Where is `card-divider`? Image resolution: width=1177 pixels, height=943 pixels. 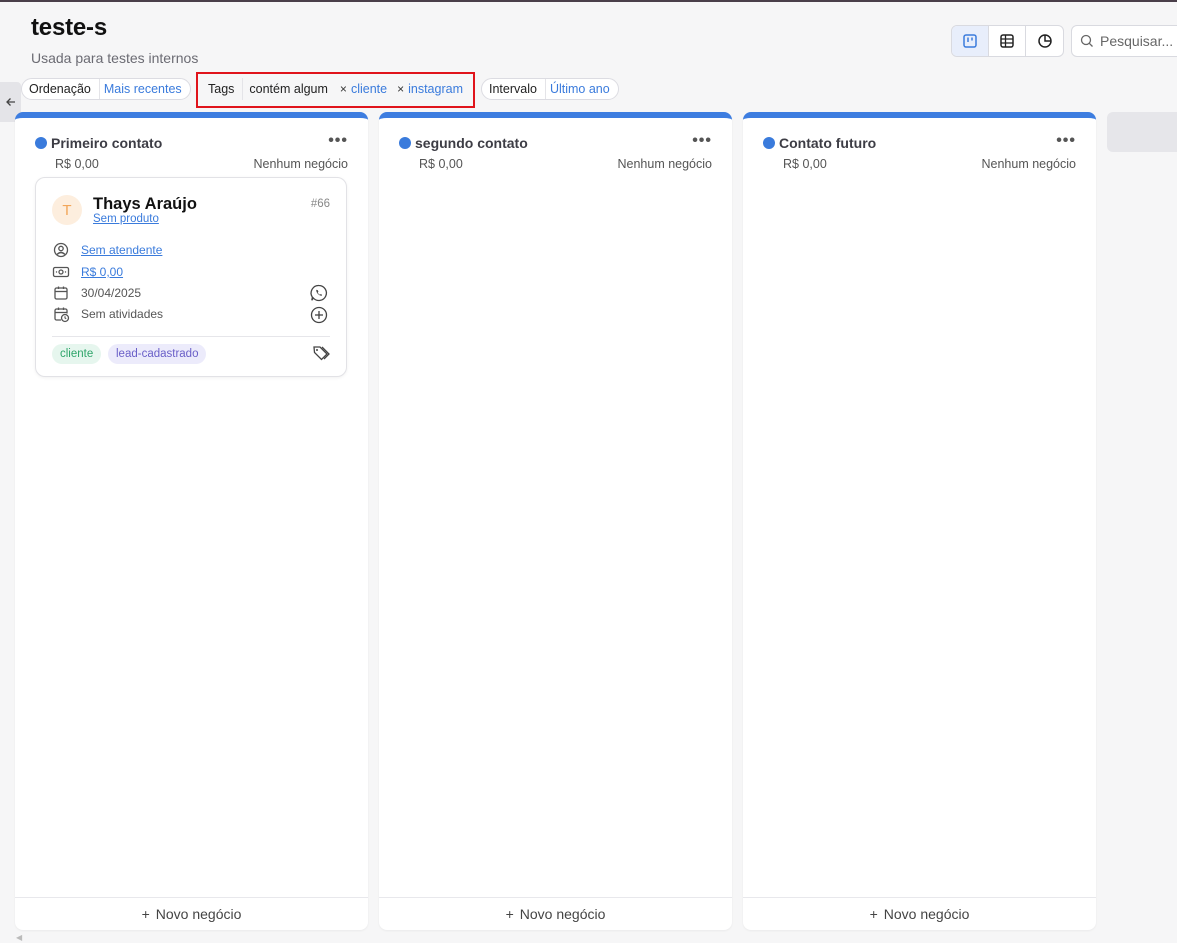 card-divider is located at coordinates (191, 336).